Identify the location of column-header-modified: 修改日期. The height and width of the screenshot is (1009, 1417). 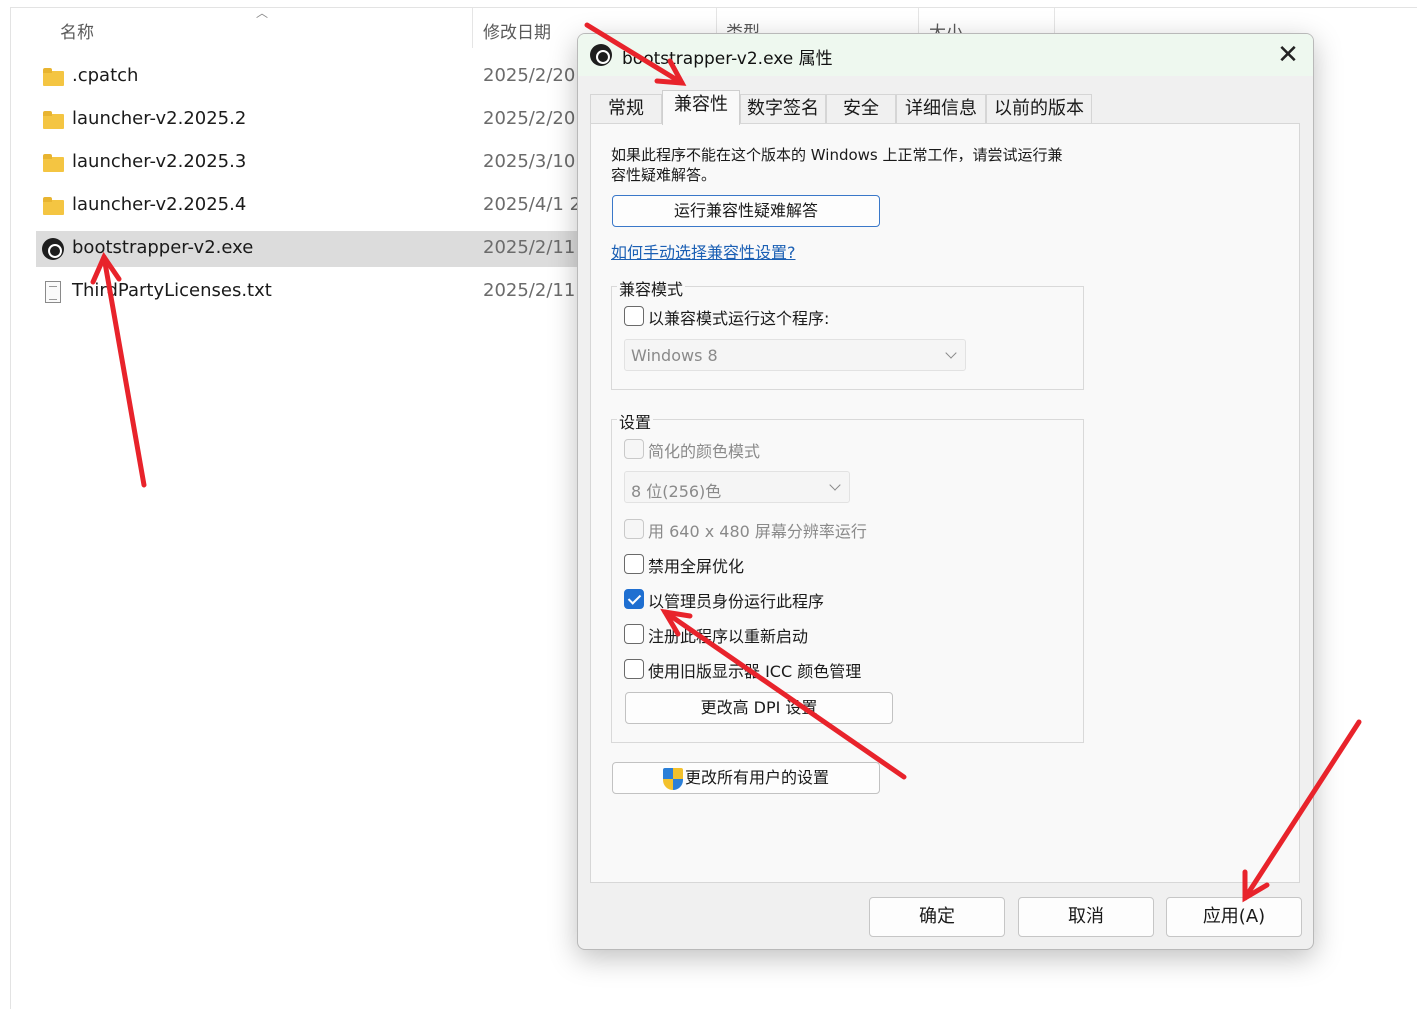
(517, 31).